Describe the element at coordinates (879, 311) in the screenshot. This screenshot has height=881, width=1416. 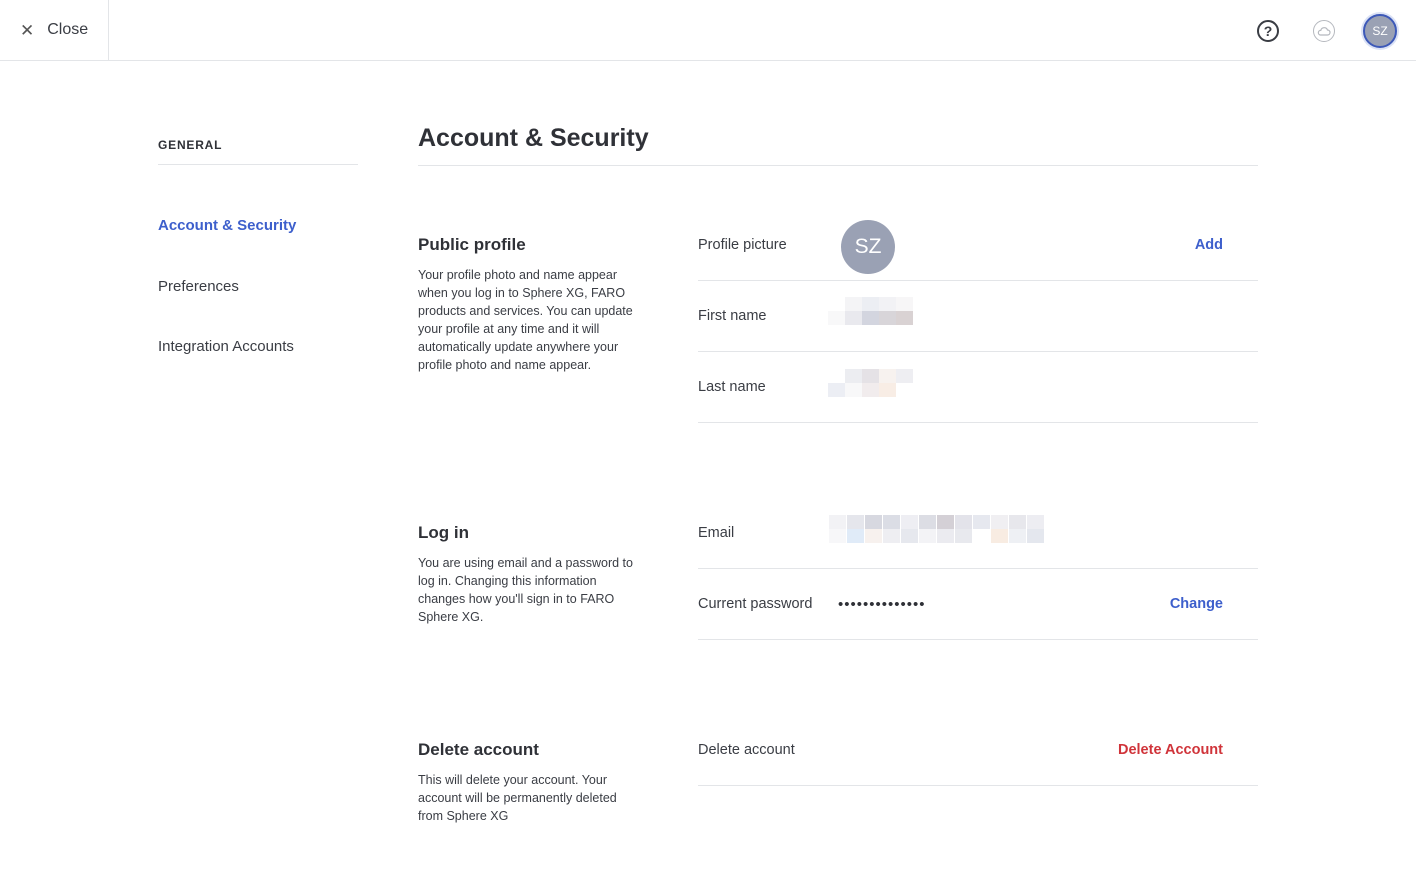
I see `first-name-value-redacted` at that location.